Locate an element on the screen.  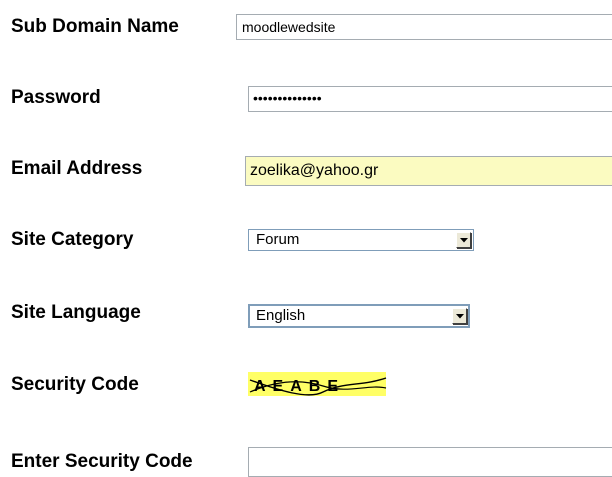
site-category-value: Forum is located at coordinates (278, 239).